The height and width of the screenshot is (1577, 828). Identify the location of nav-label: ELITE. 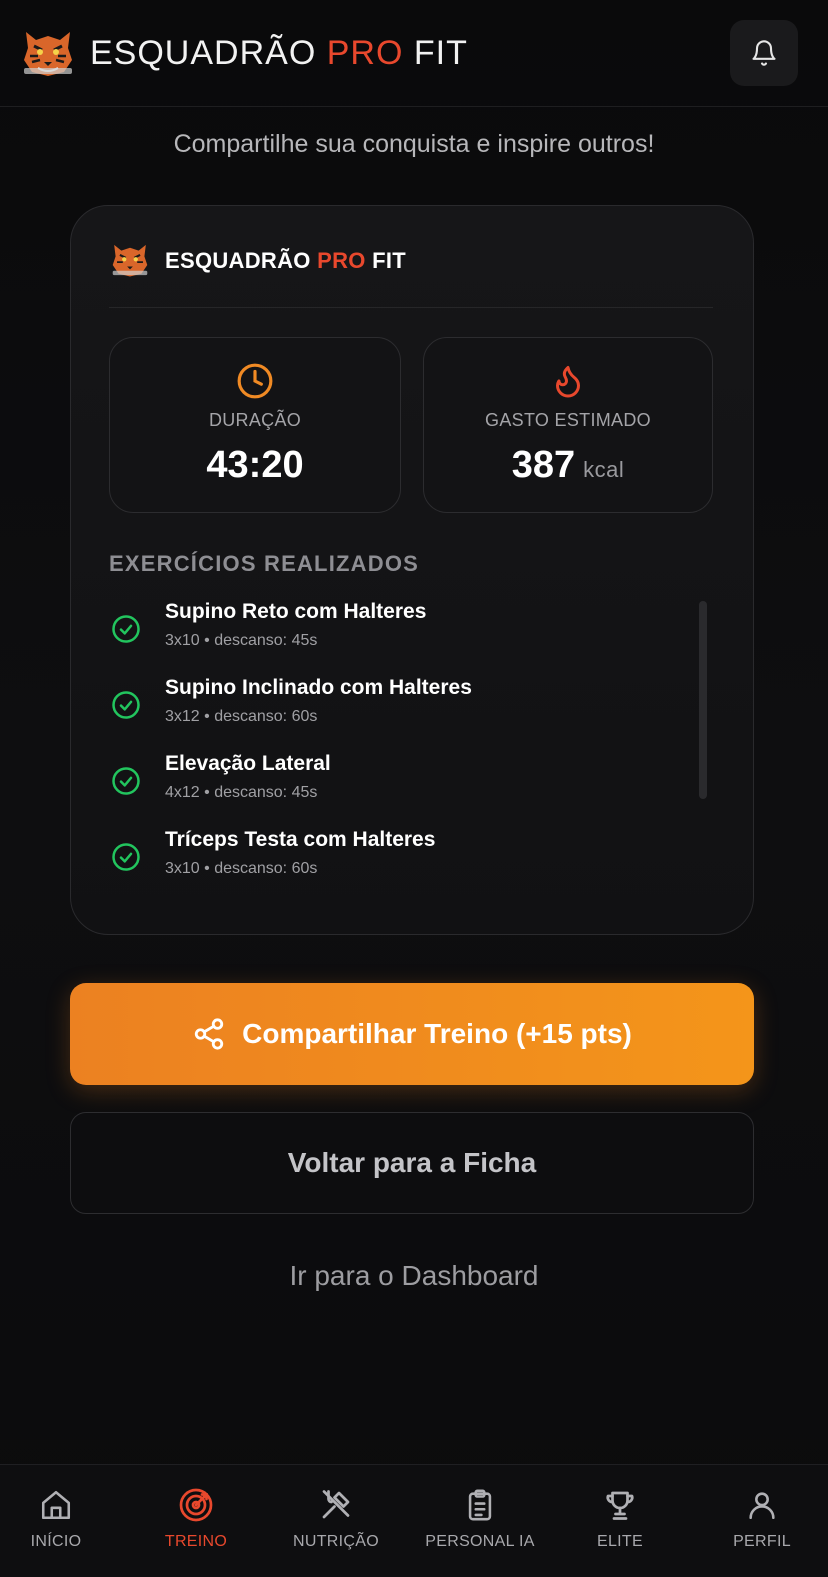
(620, 1541).